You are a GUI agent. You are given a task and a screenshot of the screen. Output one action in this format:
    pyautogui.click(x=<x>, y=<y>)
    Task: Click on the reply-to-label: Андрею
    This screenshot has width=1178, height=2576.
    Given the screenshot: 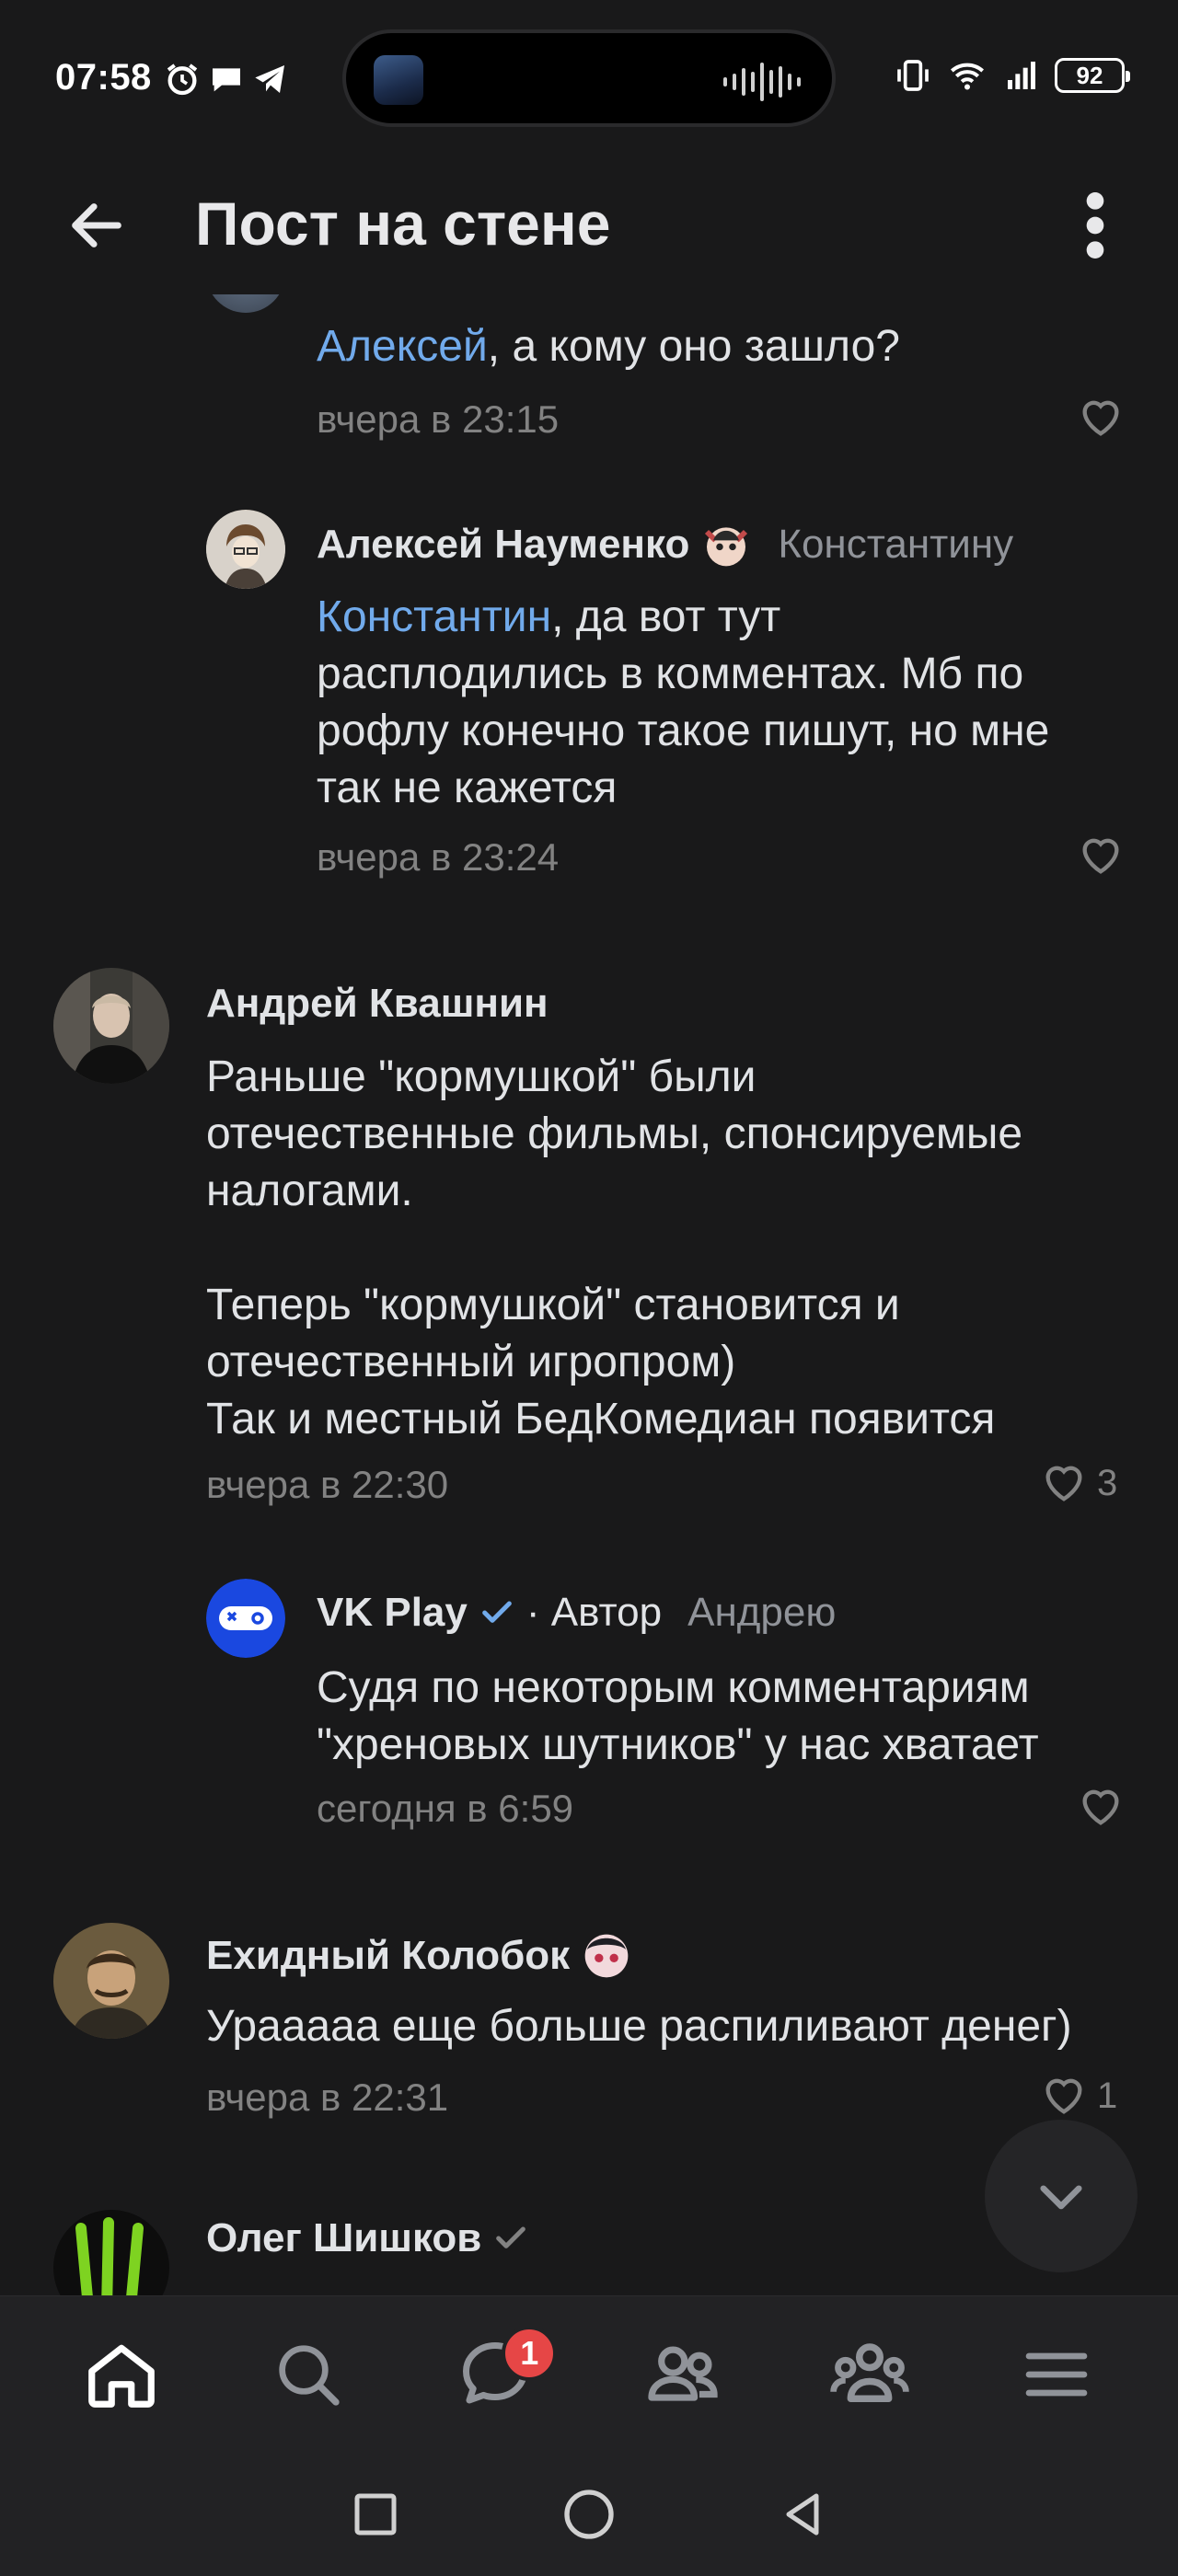 What is the action you would take?
    pyautogui.click(x=761, y=1613)
    